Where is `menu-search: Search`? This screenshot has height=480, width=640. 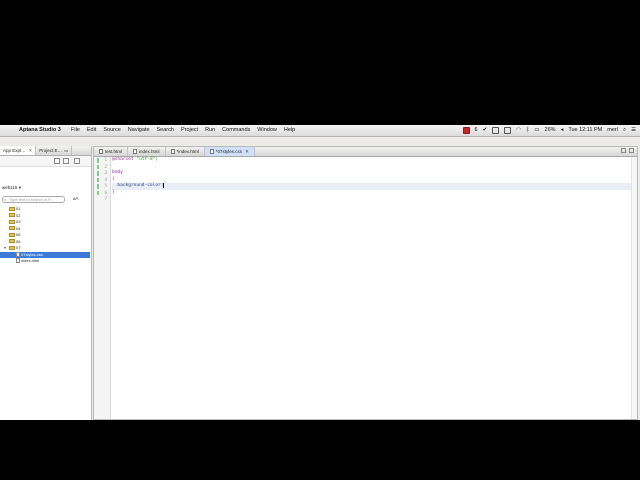
menu-search: Search is located at coordinates (165, 130).